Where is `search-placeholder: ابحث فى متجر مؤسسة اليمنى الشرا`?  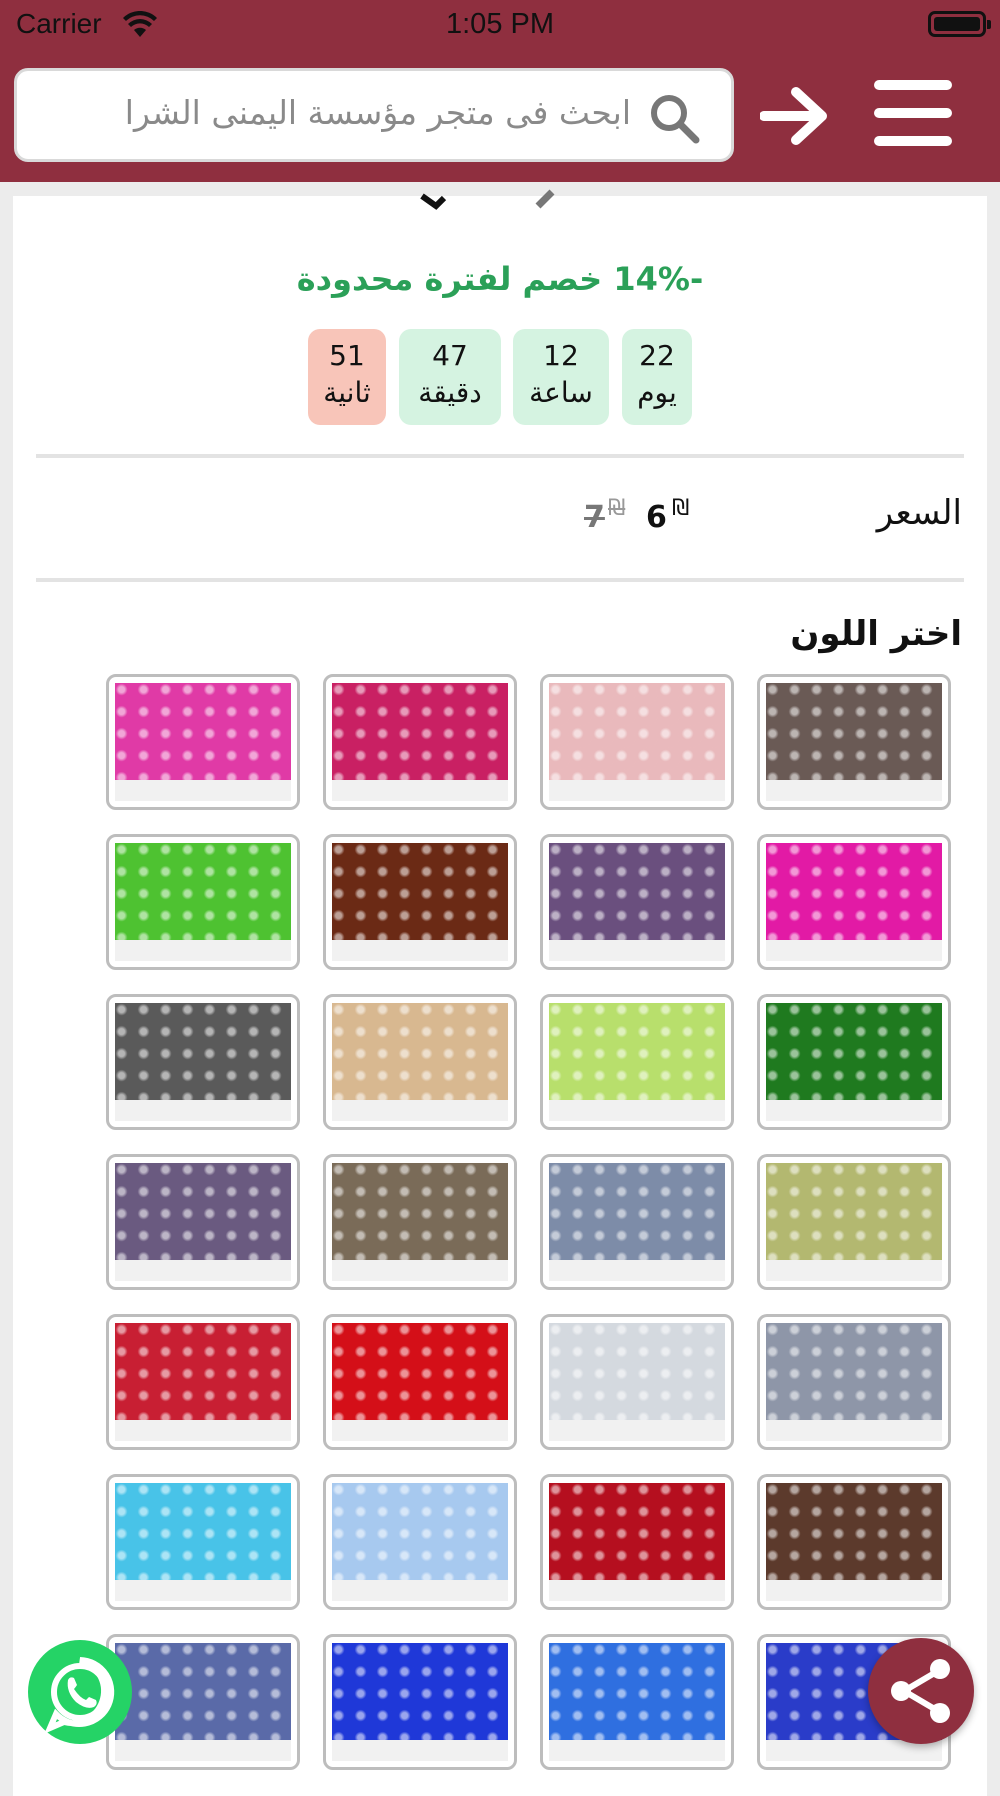
search-placeholder: ابحث فى متجر مؤسسة اليمنى الشرا is located at coordinates (341, 112).